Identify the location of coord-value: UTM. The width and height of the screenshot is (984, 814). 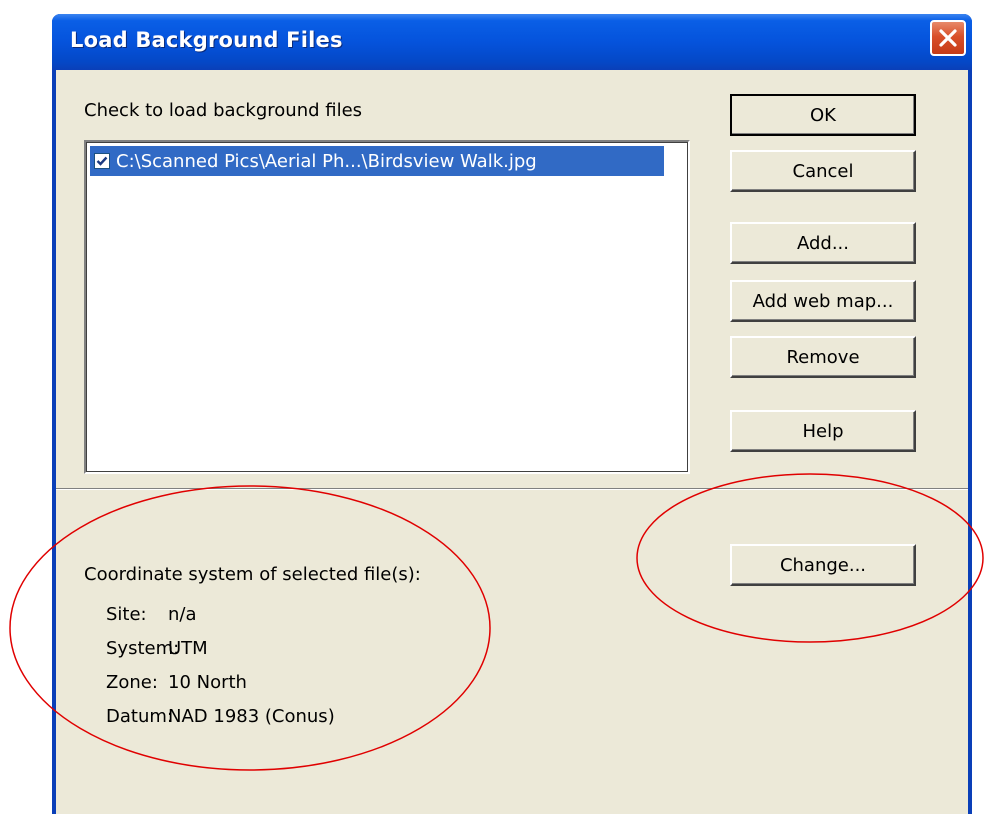
(188, 648).